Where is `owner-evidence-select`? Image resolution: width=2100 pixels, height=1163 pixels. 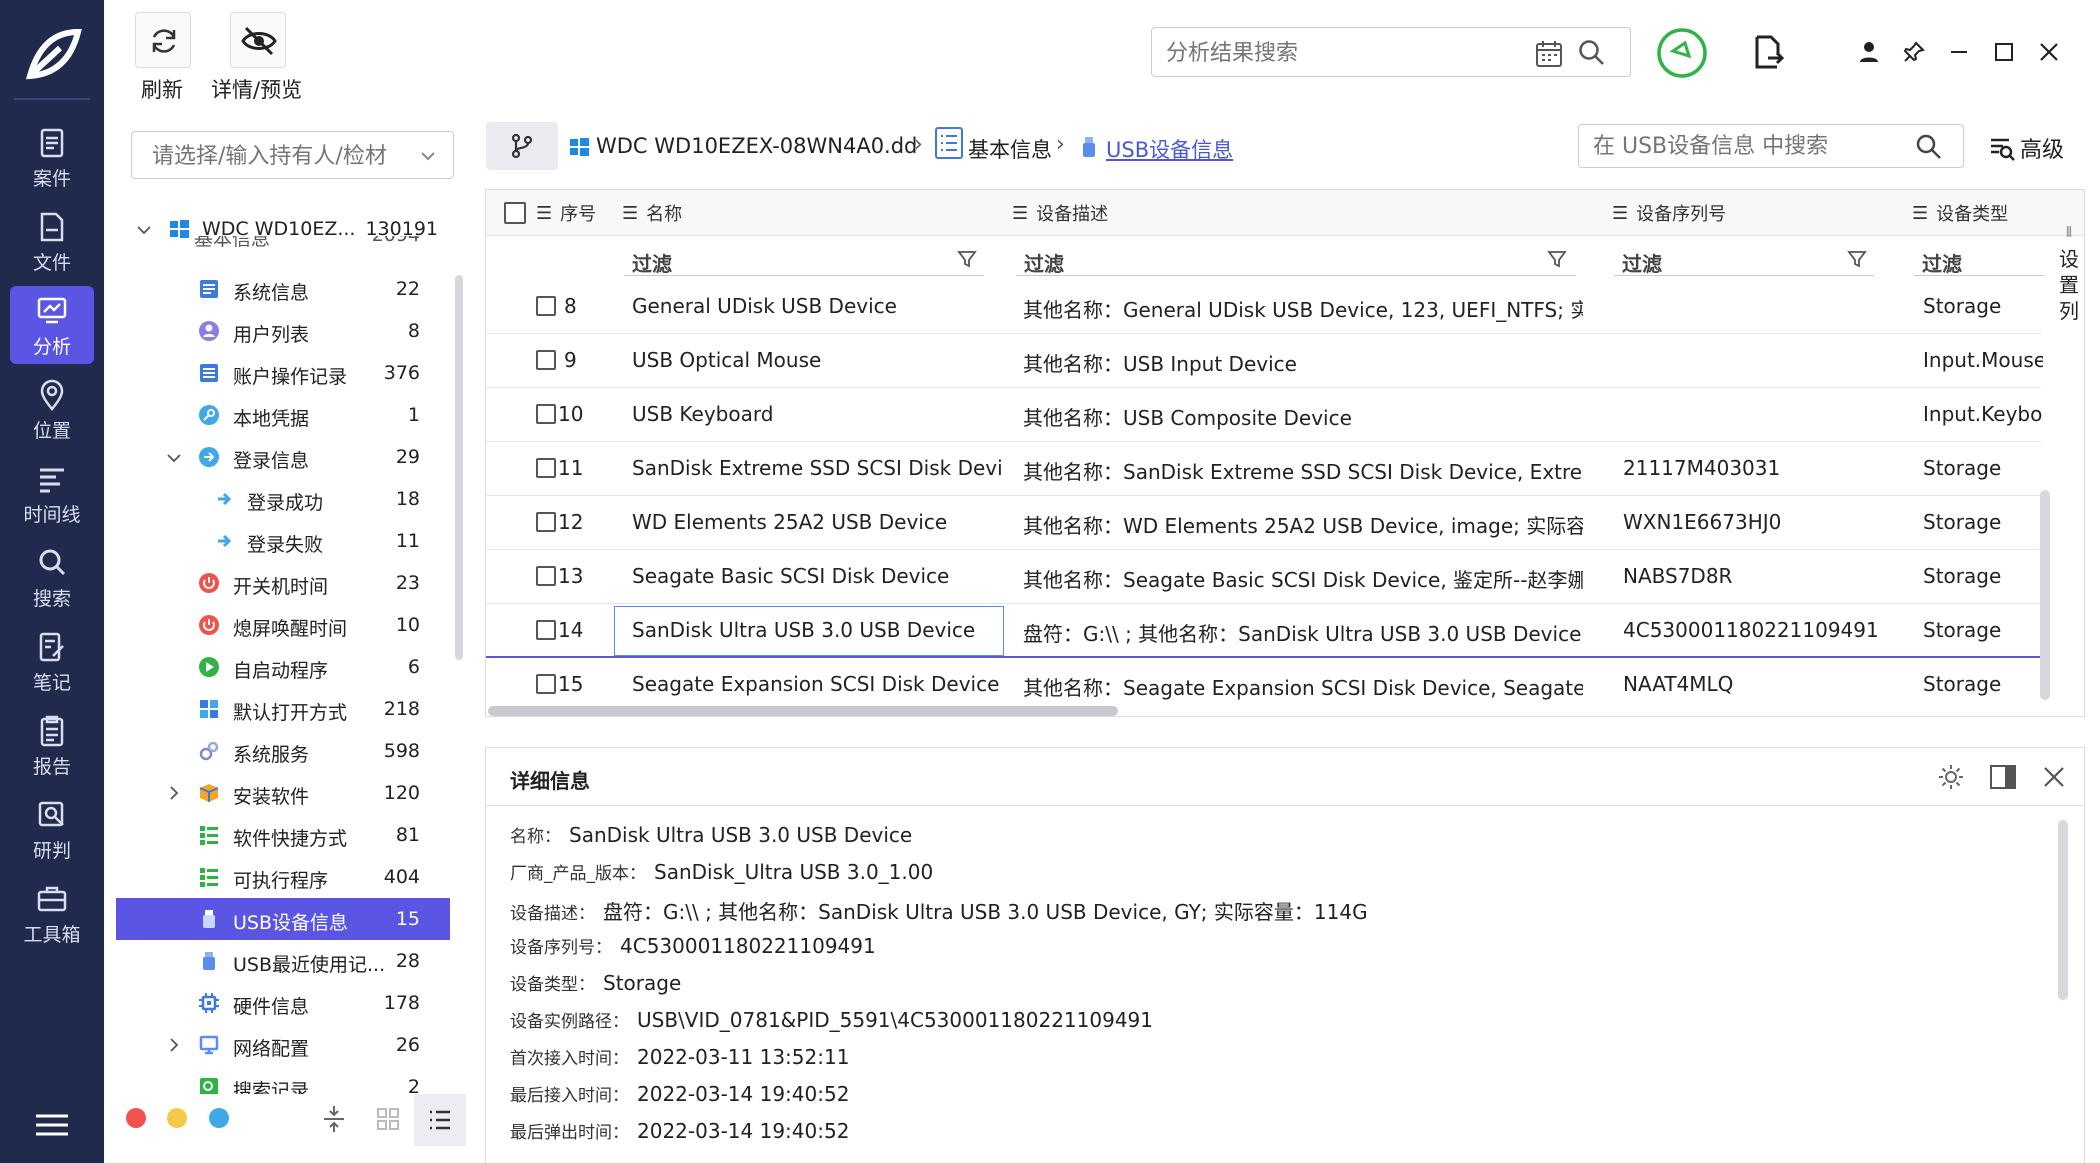 owner-evidence-select is located at coordinates (292, 155).